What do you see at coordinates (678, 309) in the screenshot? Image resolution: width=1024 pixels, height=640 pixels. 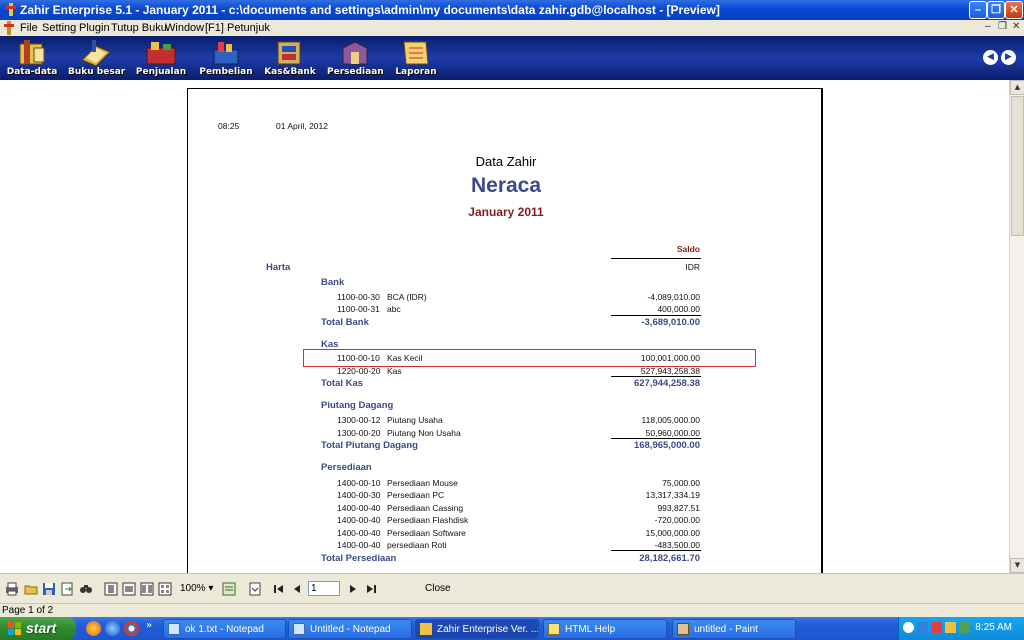 I see `account-amount: 400,000.00` at bounding box center [678, 309].